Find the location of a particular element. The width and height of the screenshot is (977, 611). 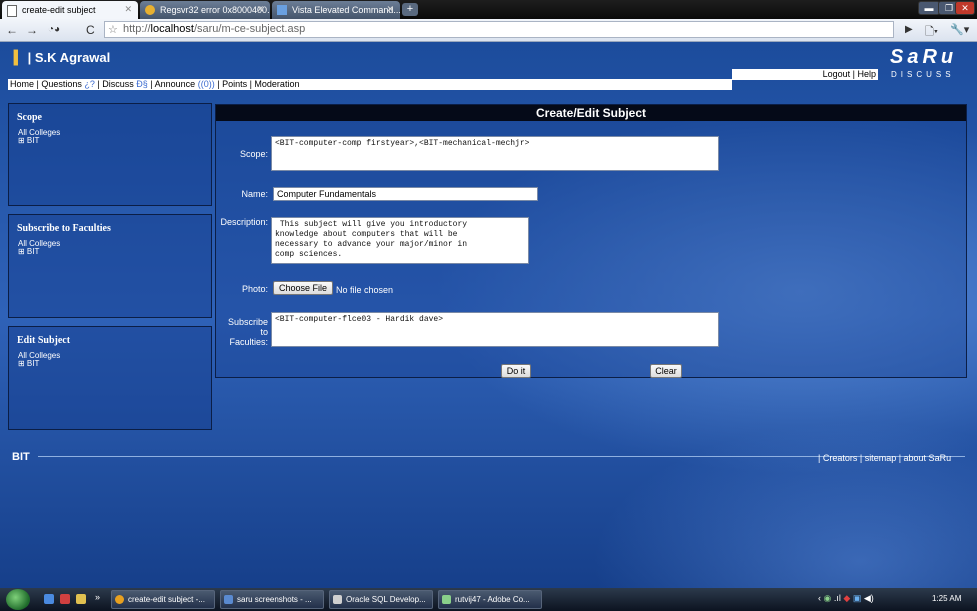

tab-title: create-edit subject is located at coordinates (59, 10).